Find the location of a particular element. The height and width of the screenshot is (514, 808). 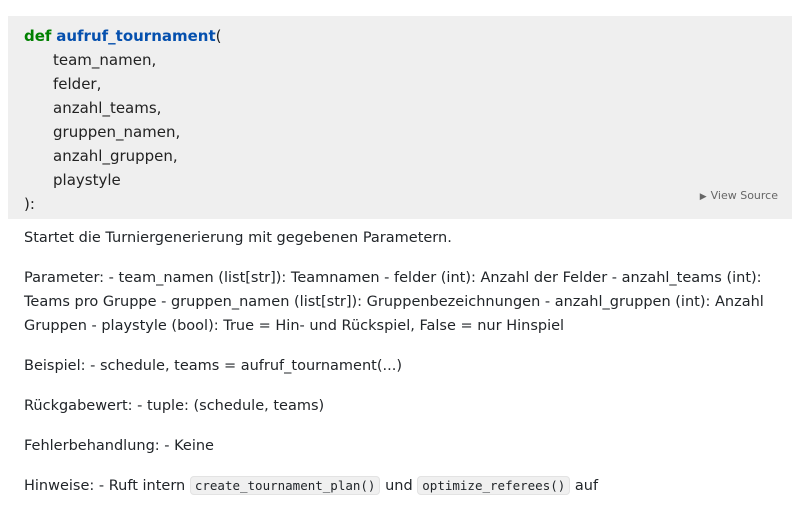

param-gruppen-namen: gruppen_namen, is located at coordinates (117, 132).